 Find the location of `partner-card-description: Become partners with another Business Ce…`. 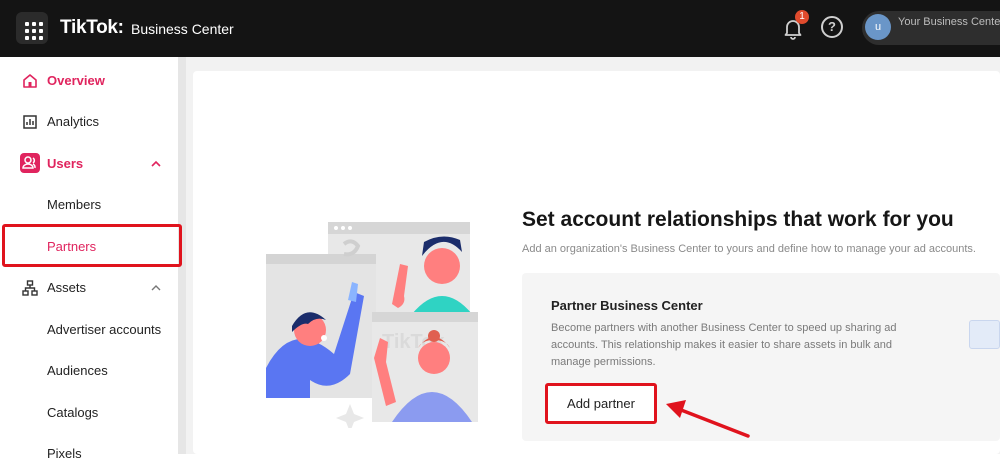

partner-card-description: Become partners with another Business Ce… is located at coordinates (724, 345).